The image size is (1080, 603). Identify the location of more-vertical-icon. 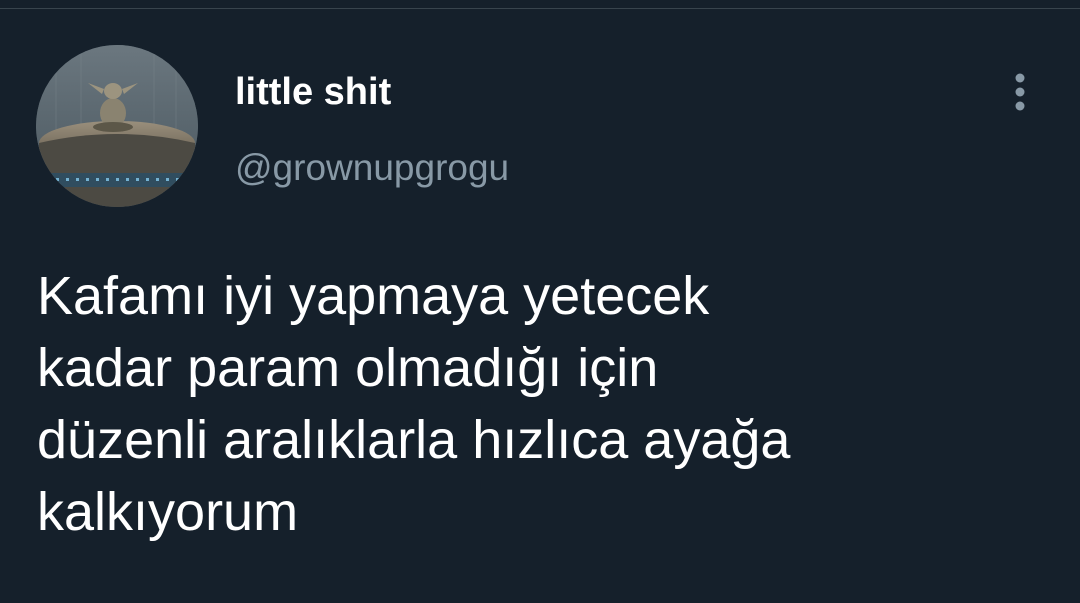
(1020, 92).